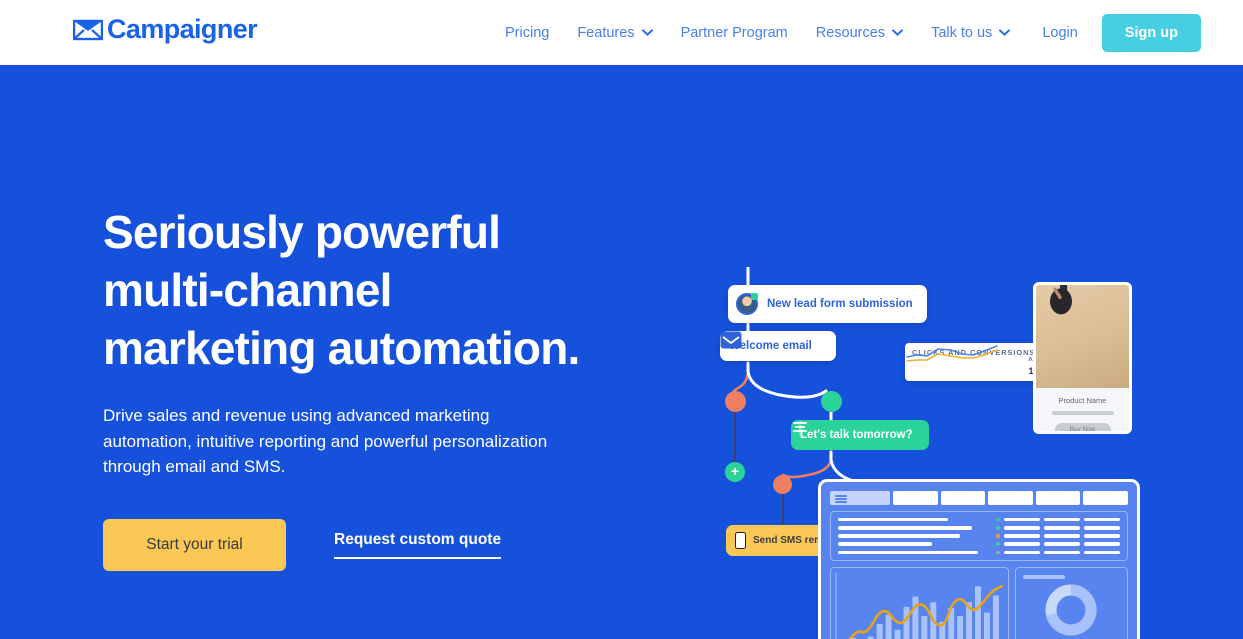  Describe the element at coordinates (418, 545) in the screenshot. I see `request-quote-link: Request custom quote` at that location.